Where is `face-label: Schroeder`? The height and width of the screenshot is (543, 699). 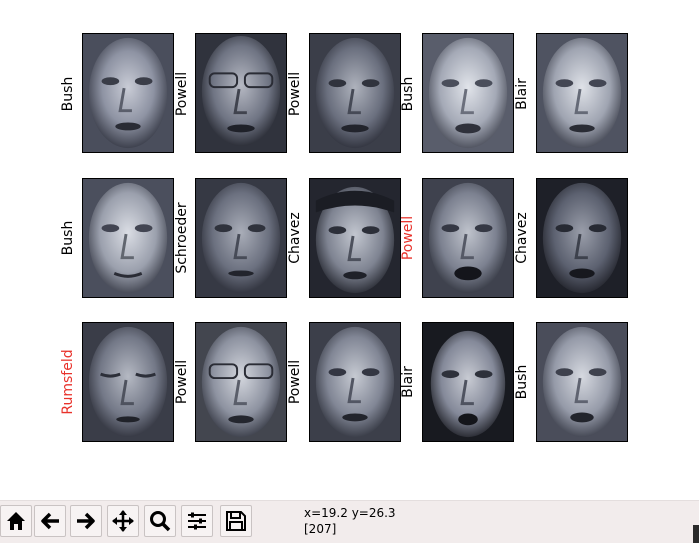 face-label: Schroeder is located at coordinates (182, 238).